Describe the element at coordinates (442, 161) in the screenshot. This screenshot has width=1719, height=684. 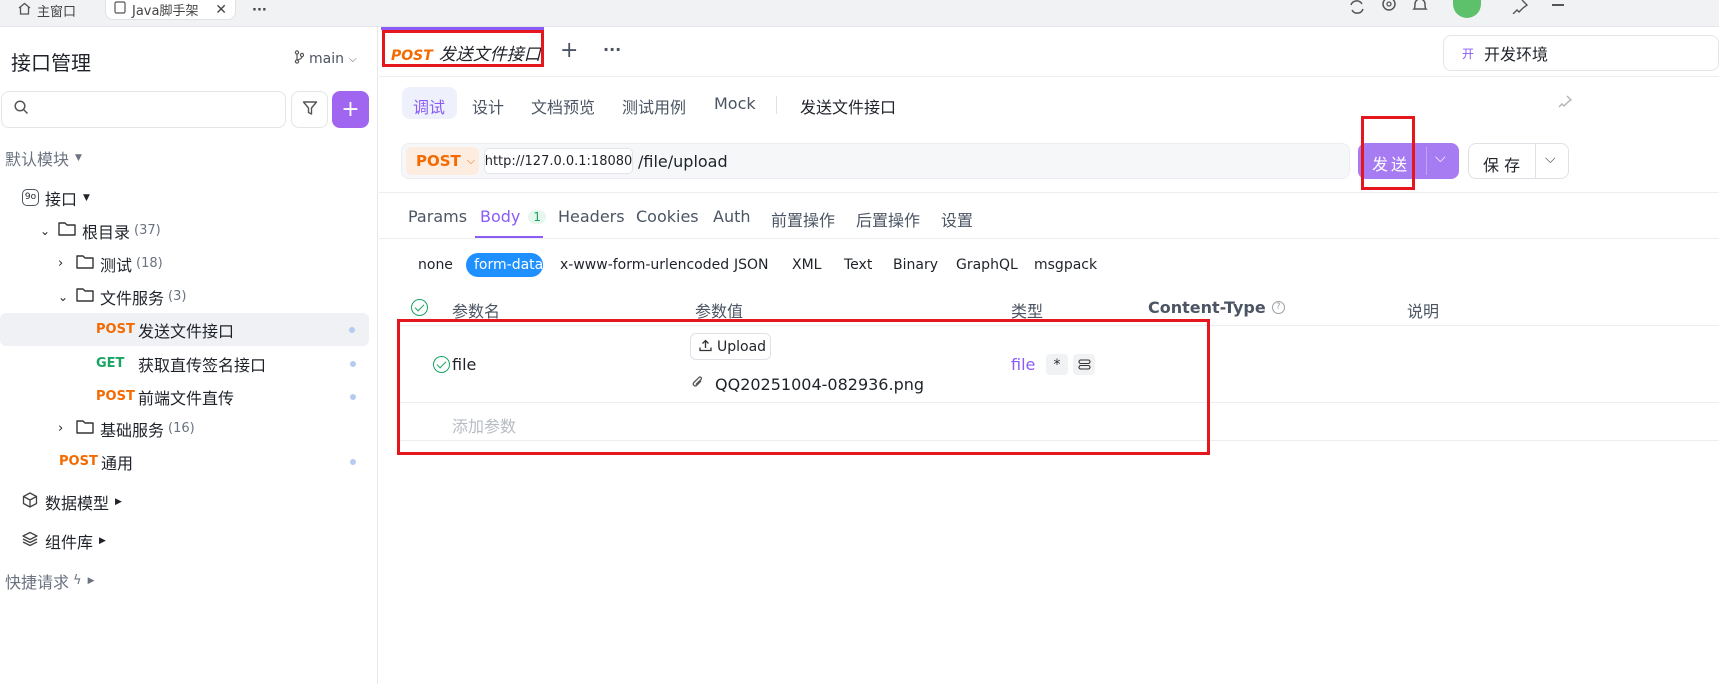
I see `method-select: POST ⌵` at that location.